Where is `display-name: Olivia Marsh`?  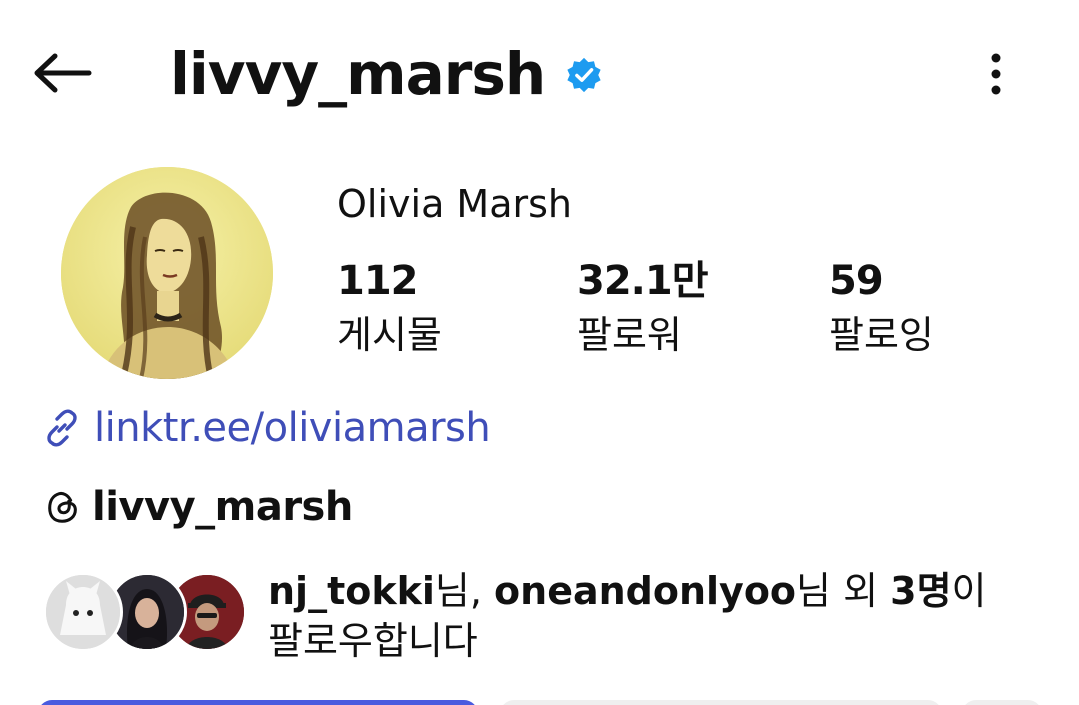
display-name: Olivia Marsh is located at coordinates (455, 204).